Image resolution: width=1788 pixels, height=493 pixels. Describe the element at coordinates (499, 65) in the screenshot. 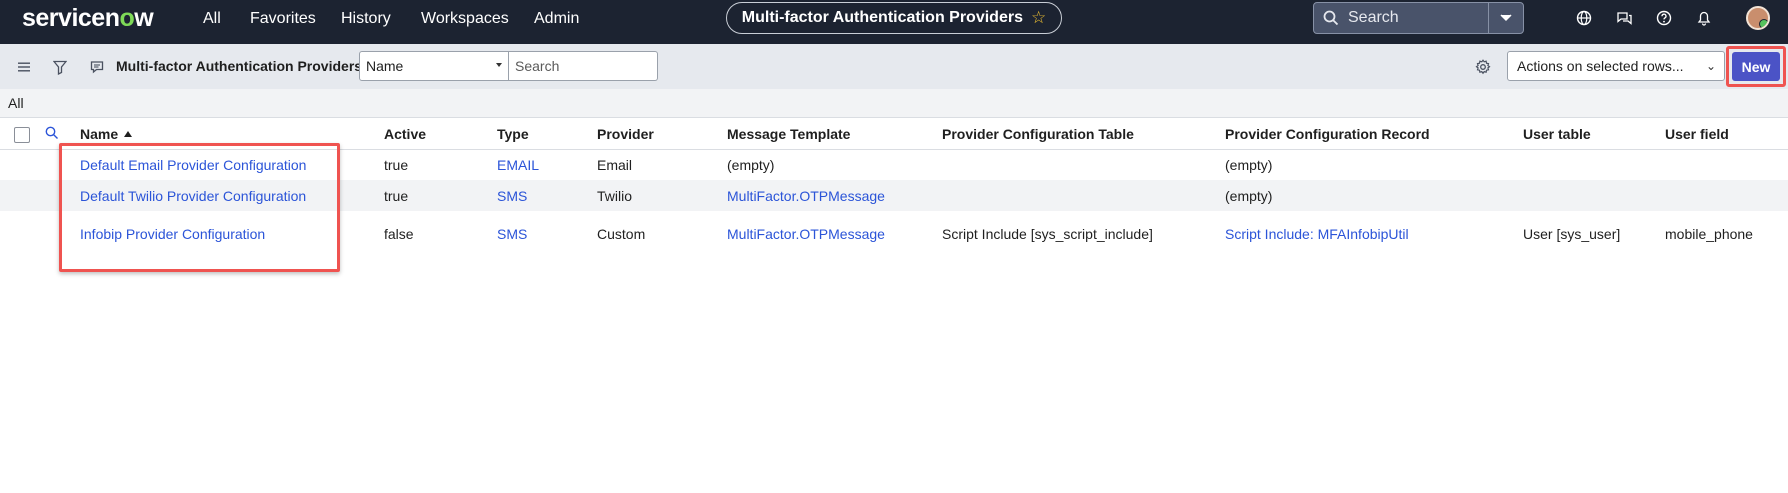

I see `caret-down-icon` at that location.